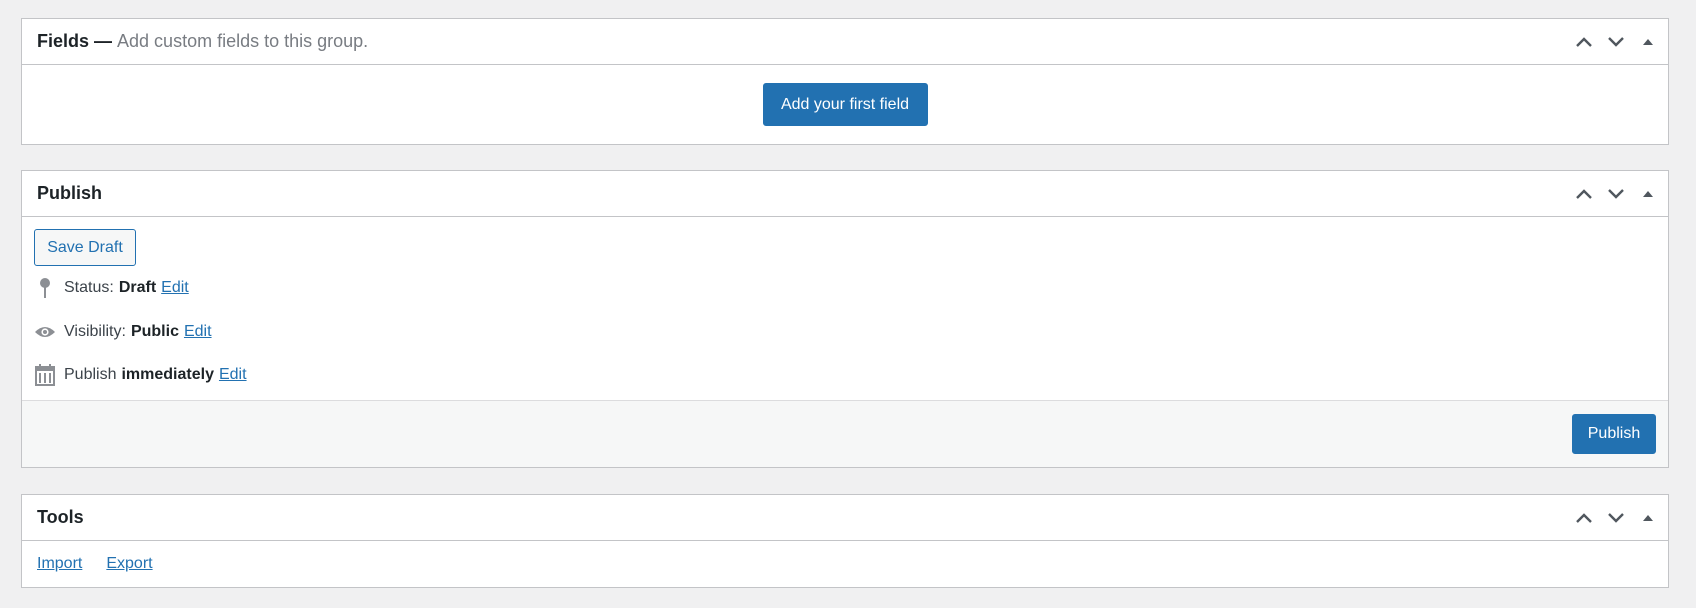 The height and width of the screenshot is (608, 1696). Describe the element at coordinates (845, 433) in the screenshot. I see `major-publishing-actions: Publish` at that location.